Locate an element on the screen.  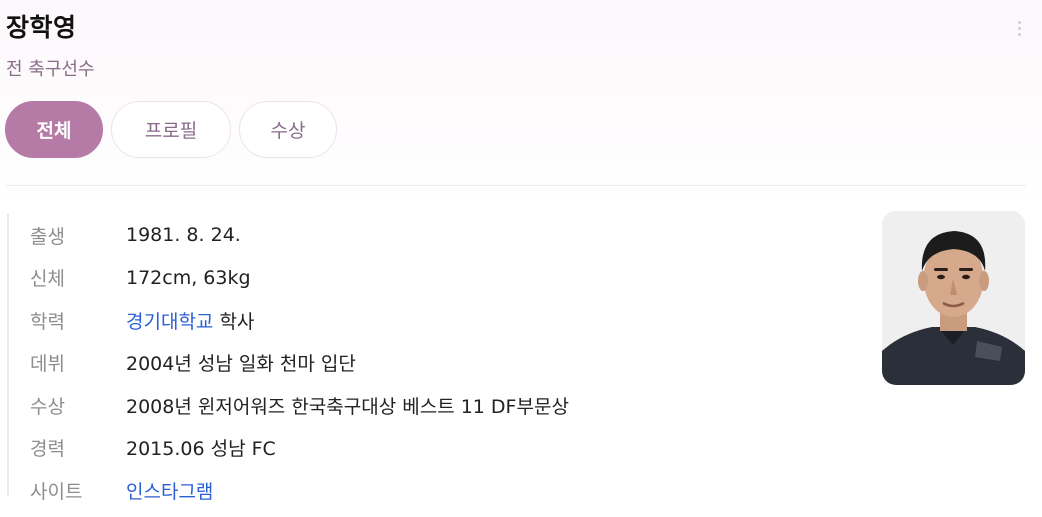
info-label: 데뷔 is located at coordinates (47, 364).